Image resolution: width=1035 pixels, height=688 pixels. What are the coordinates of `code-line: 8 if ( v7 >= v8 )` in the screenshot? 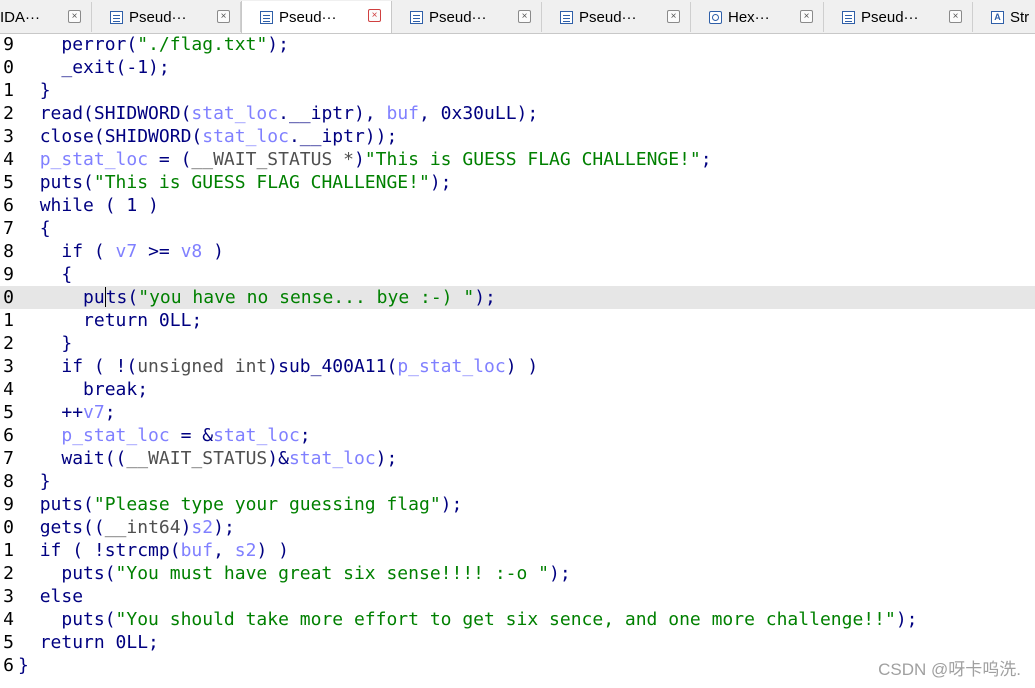 It's located at (517, 251).